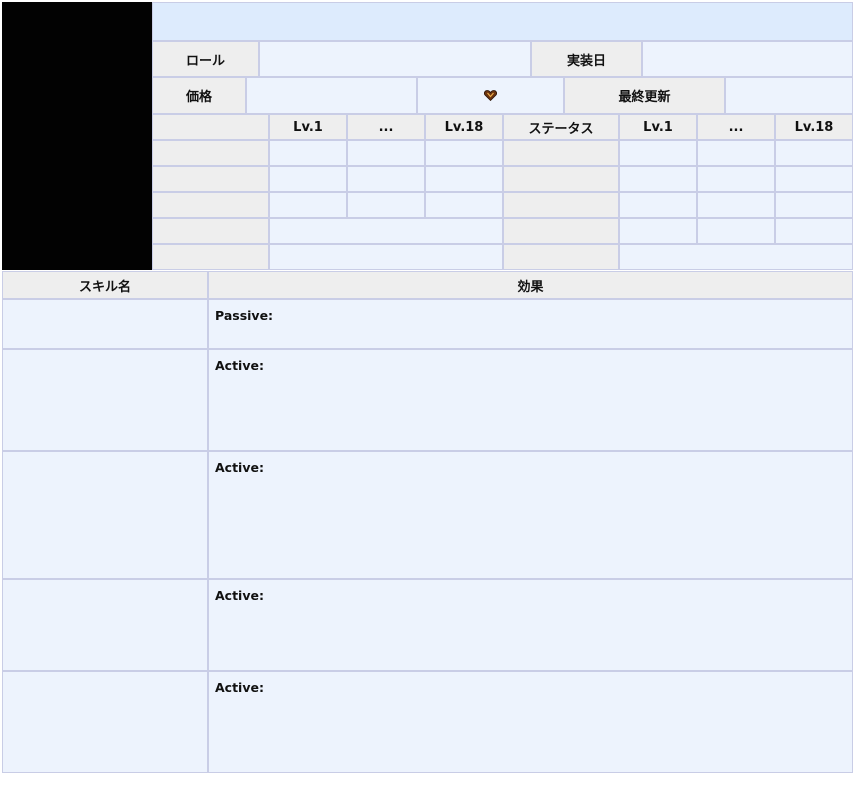 The width and height of the screenshot is (855, 800). I want to click on champion-name-bar, so click(502, 21).